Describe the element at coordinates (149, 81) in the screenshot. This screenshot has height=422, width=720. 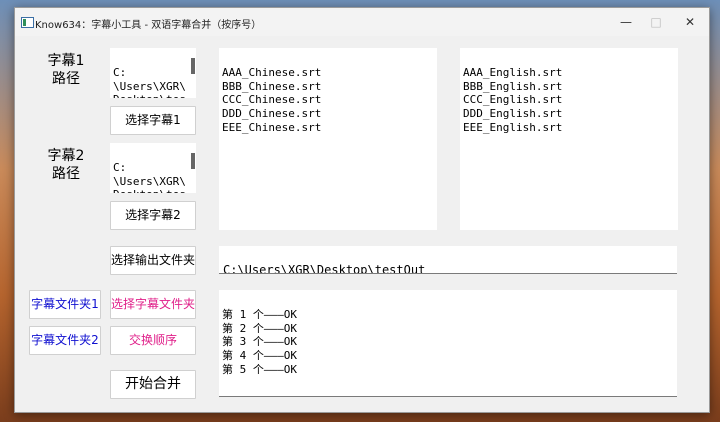
I see `subtitle1-path-text: C: \Users\XGR\ Desktop\tes t\222字幕合` at that location.